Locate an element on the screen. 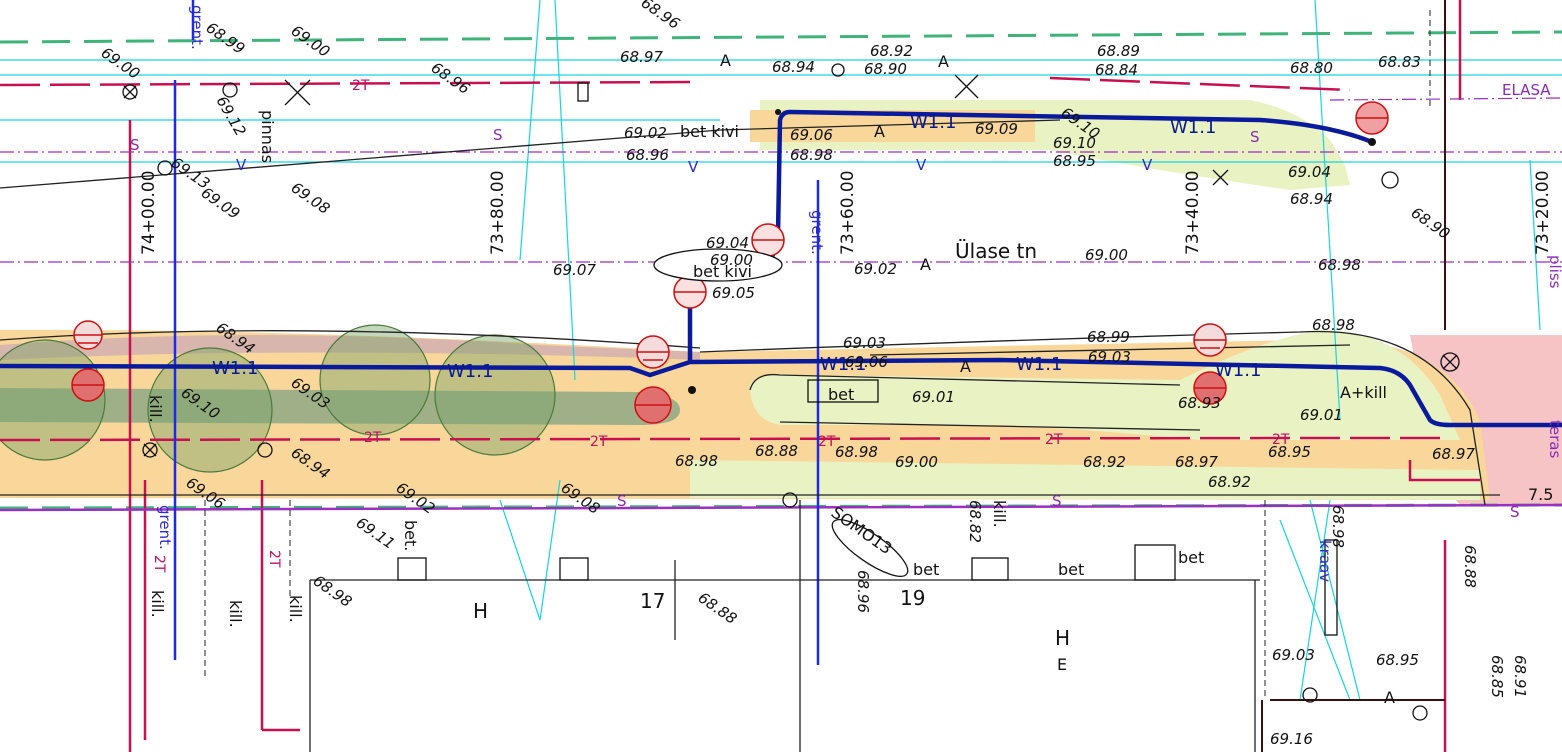 This screenshot has width=1562, height=752. edge-dimension: 7.5 is located at coordinates (1540, 494).